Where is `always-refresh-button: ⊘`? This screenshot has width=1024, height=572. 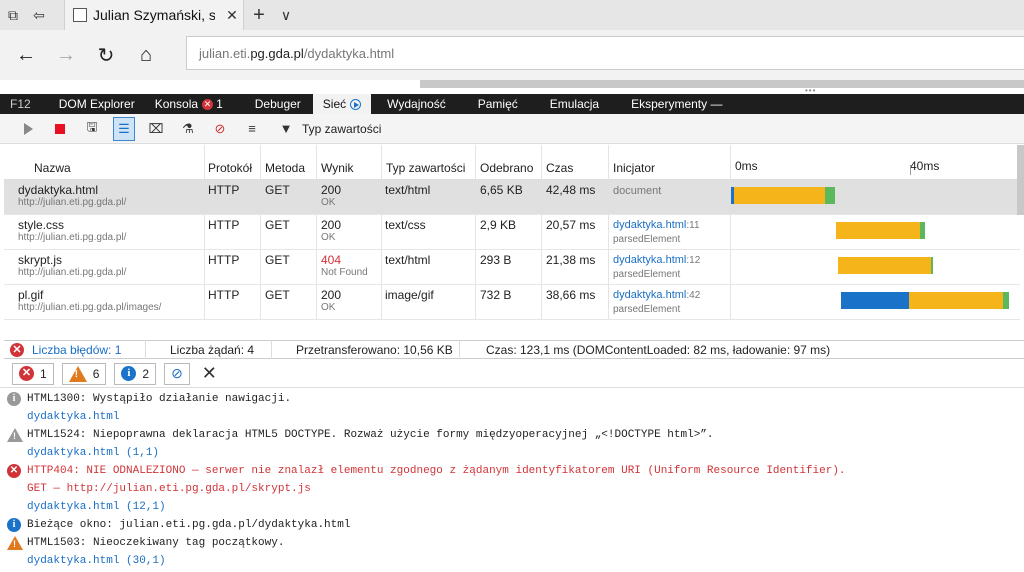 always-refresh-button: ⊘ is located at coordinates (220, 129).